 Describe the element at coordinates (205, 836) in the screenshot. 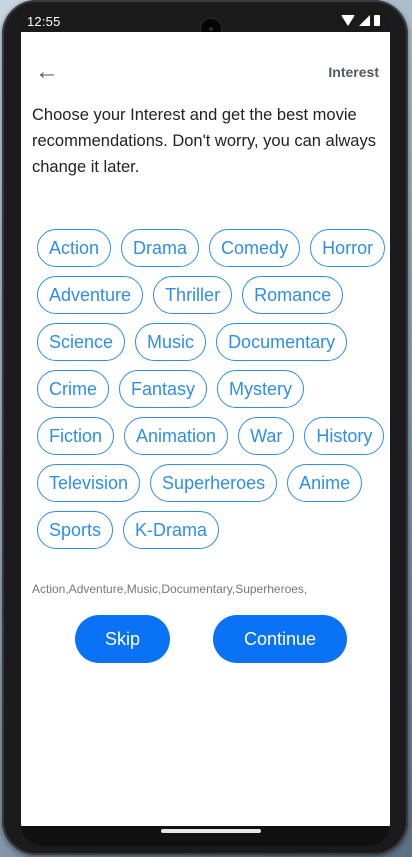

I see `navigation-bar` at that location.